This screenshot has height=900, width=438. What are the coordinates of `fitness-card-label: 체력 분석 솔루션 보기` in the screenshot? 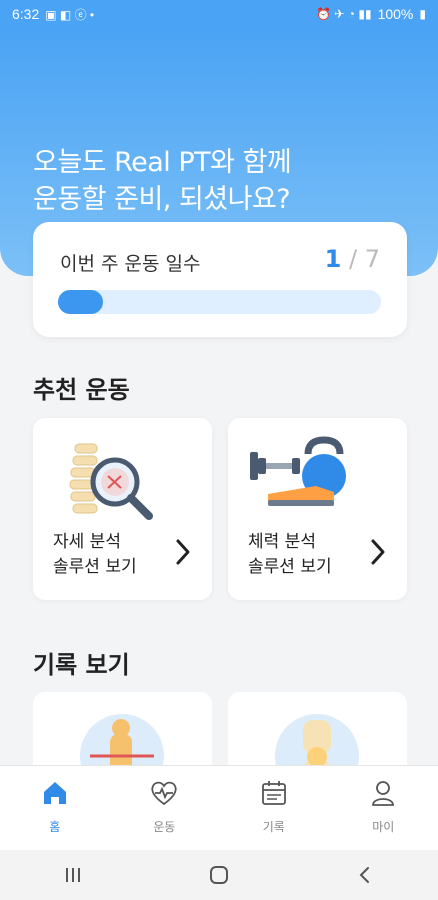 It's located at (290, 555).